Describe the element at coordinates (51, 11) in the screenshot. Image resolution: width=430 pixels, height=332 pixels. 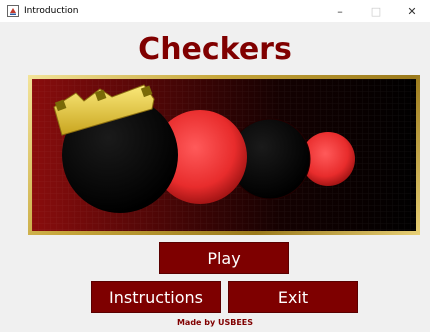
I see `window-title: Introduction` at that location.